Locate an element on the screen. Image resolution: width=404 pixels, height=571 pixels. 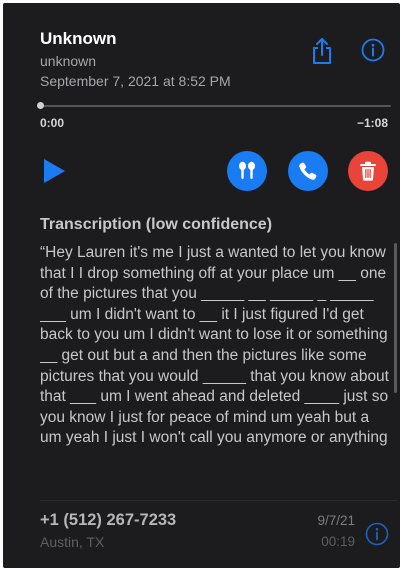
playback-scrubber is located at coordinates (215, 106).